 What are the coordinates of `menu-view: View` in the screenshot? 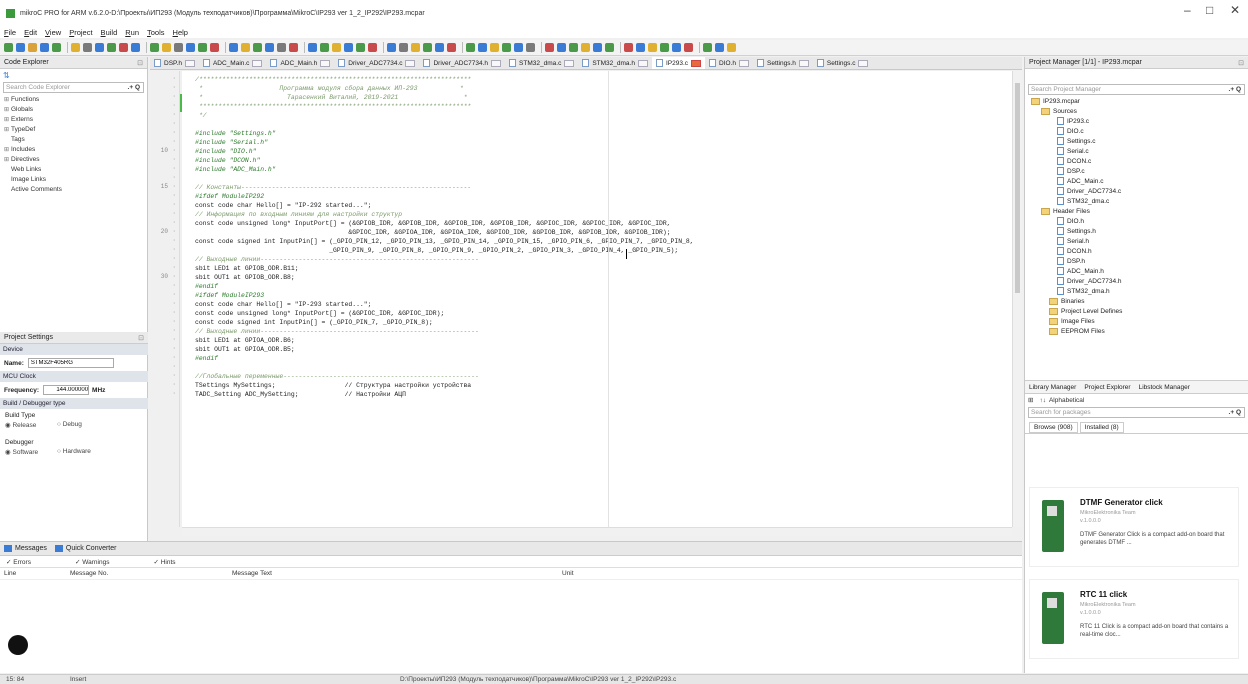 It's located at (53, 32).